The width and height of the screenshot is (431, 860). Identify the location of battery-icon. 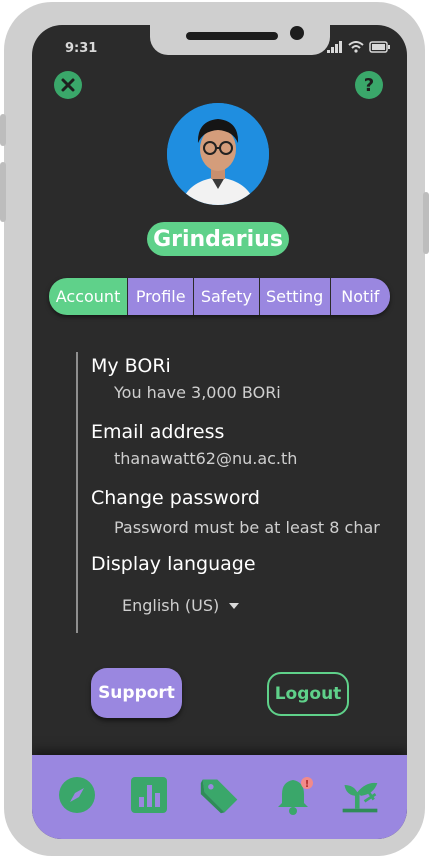
(379, 47).